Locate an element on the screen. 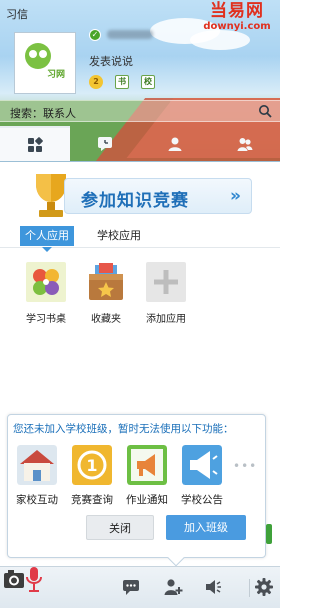 This screenshot has height=608, width=320. search-icon is located at coordinates (265, 111).